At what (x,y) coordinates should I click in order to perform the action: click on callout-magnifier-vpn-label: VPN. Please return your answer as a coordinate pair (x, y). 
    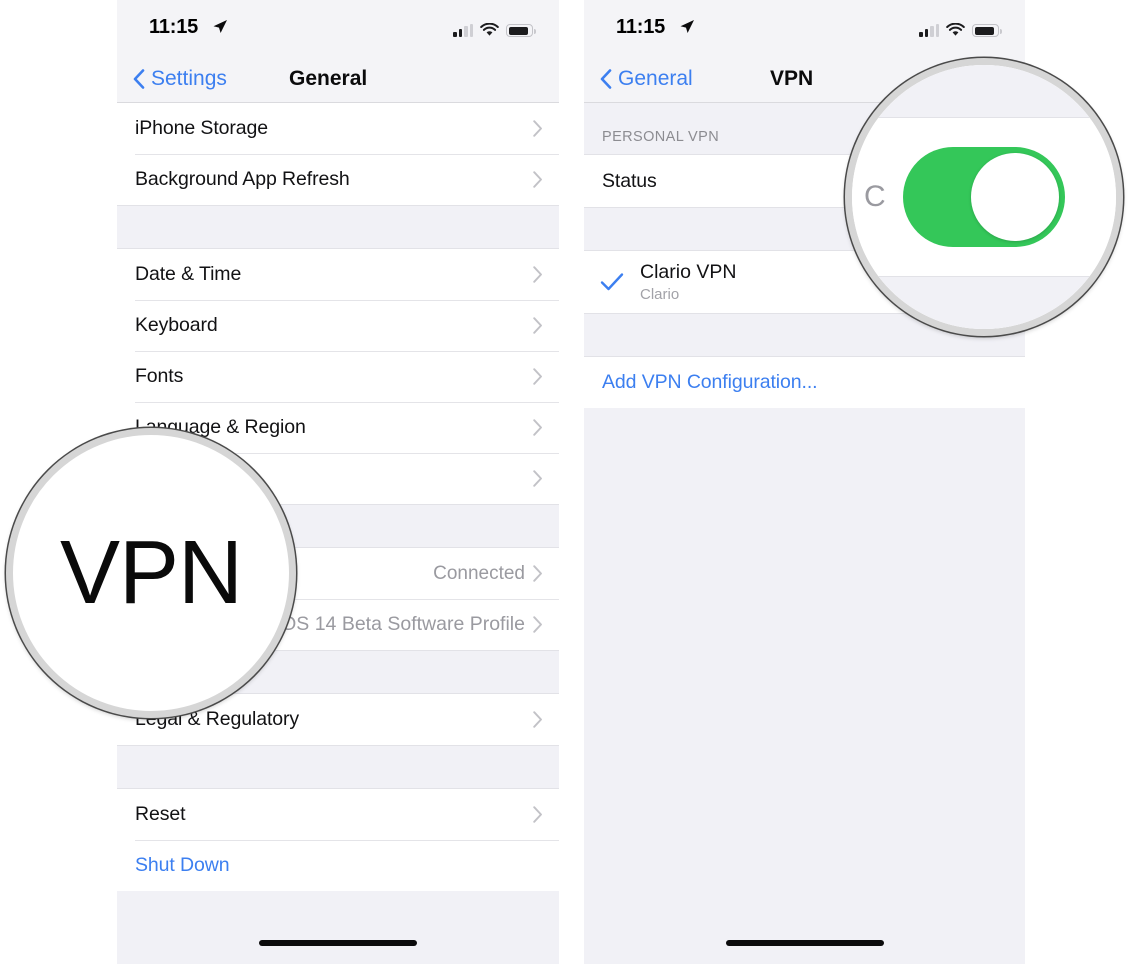
    Looking at the image, I should click on (151, 573).